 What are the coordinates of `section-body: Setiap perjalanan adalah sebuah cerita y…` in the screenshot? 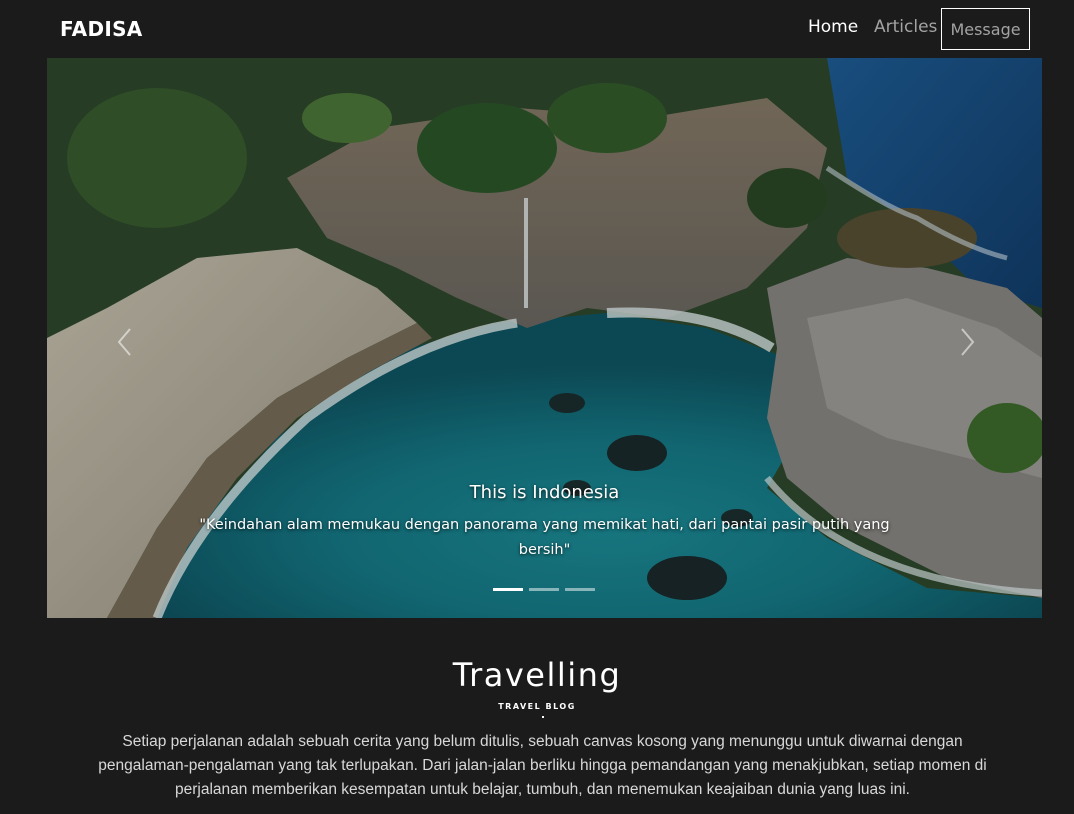 It's located at (542, 765).